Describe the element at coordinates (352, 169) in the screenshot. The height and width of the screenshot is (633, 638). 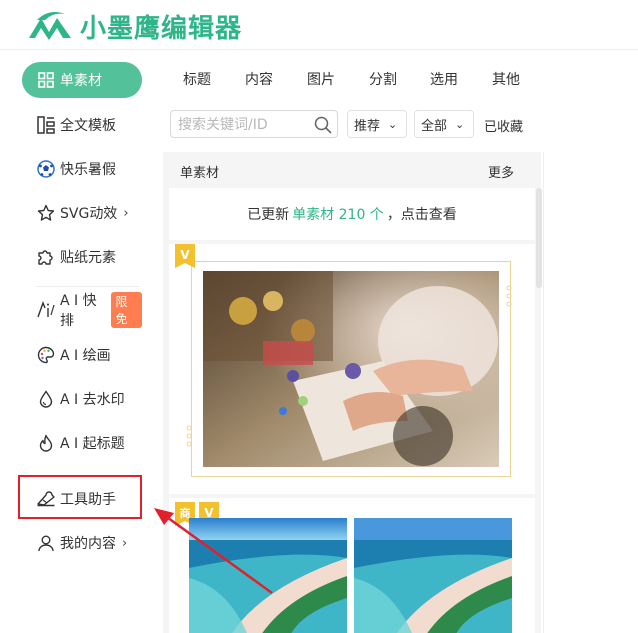
I see `section-header: 单素材 更多` at that location.